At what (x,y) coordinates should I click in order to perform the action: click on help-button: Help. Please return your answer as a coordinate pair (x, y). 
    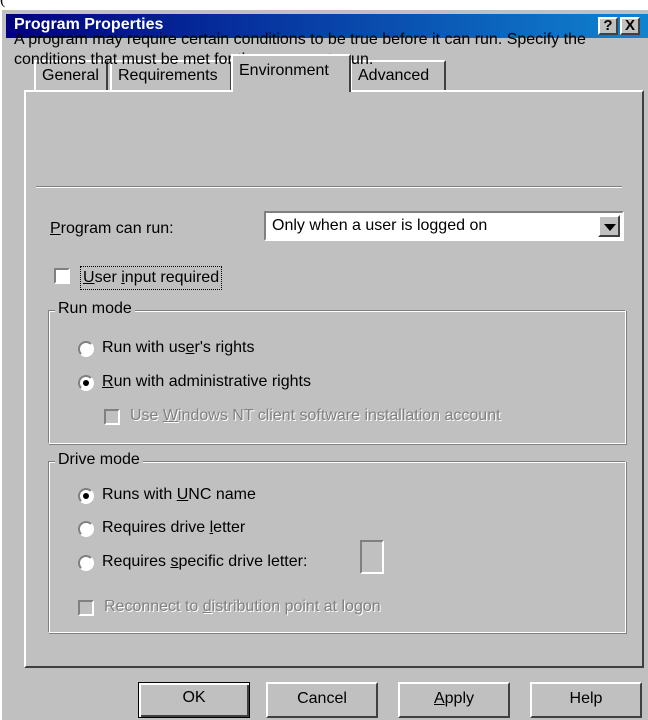
    Looking at the image, I should click on (586, 700).